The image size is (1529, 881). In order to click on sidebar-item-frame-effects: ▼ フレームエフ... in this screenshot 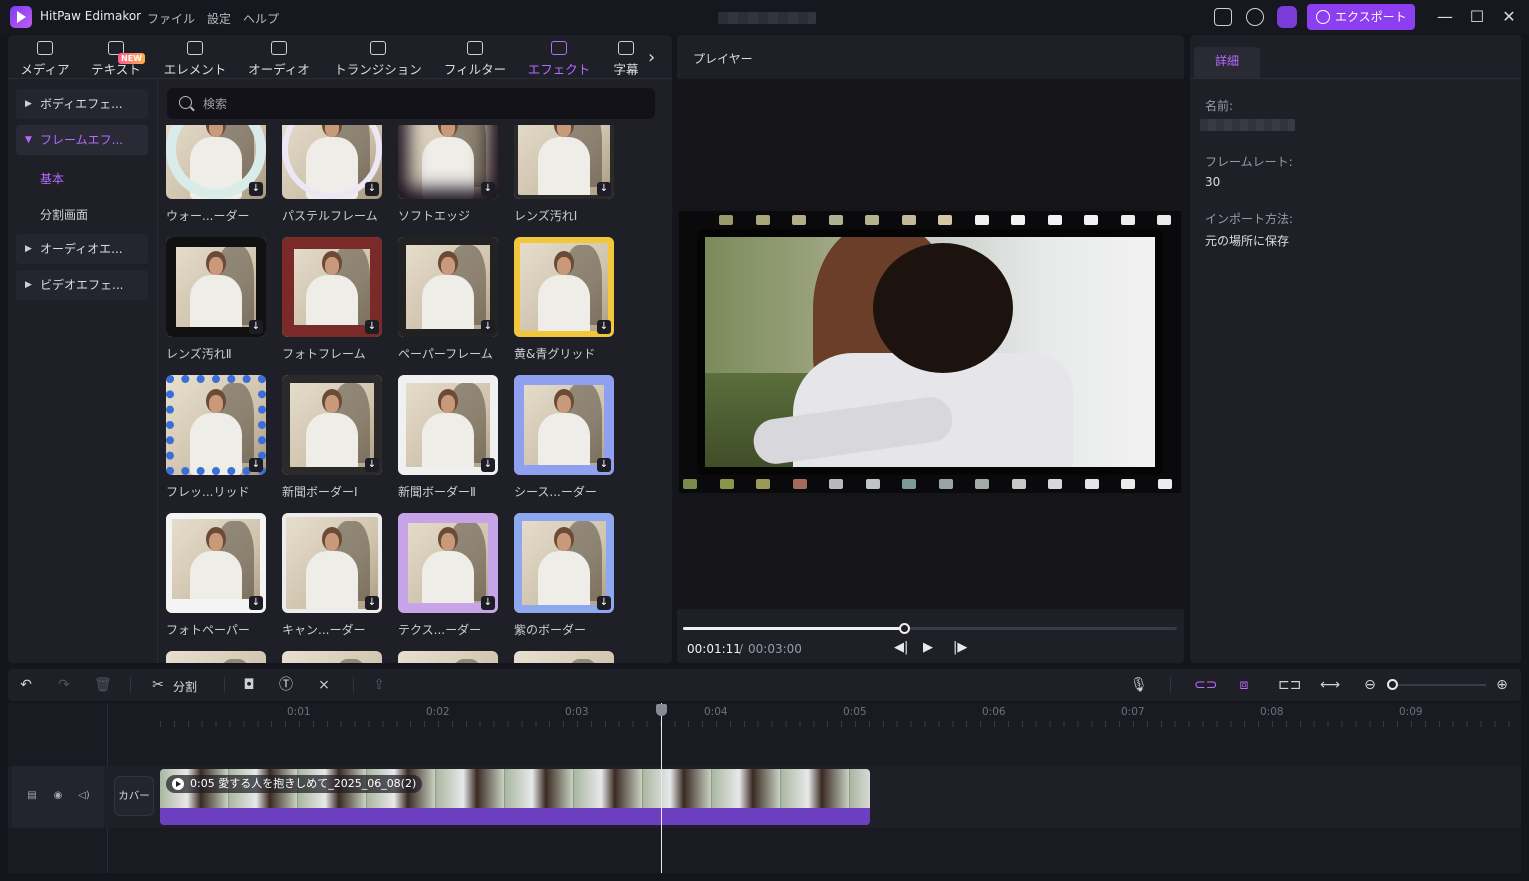, I will do `click(82, 140)`.